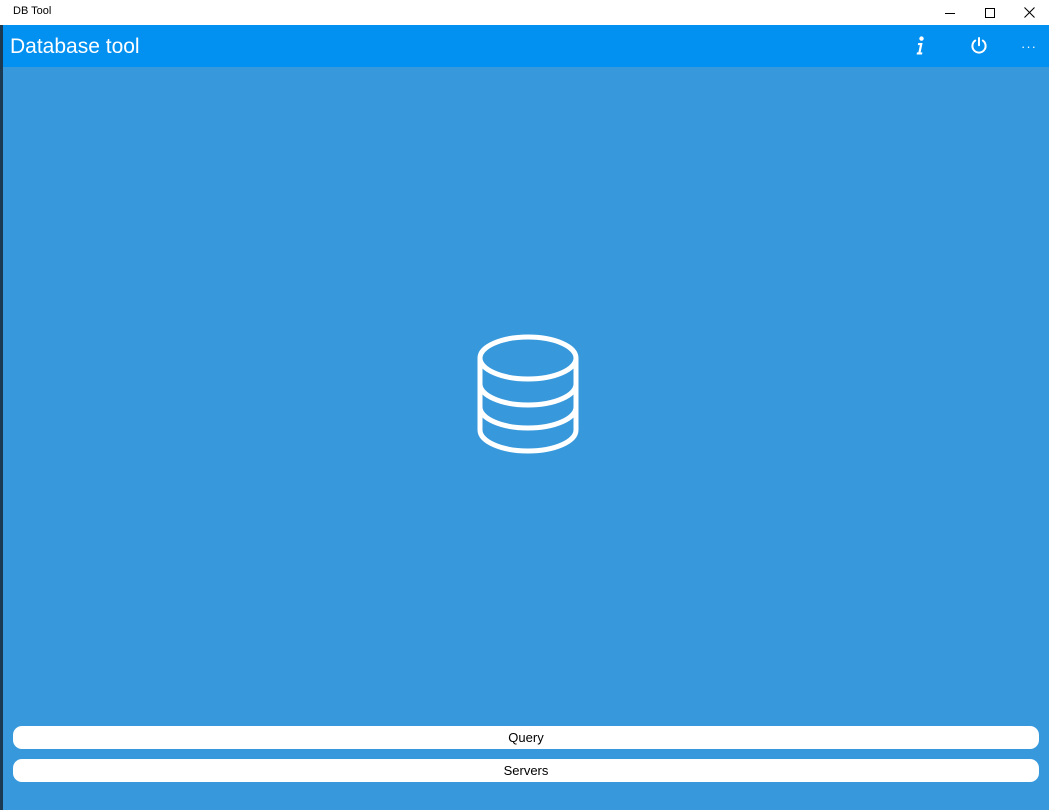 Image resolution: width=1049 pixels, height=810 pixels. Describe the element at coordinates (32, 11) in the screenshot. I see `window-title: DB Tool` at that location.